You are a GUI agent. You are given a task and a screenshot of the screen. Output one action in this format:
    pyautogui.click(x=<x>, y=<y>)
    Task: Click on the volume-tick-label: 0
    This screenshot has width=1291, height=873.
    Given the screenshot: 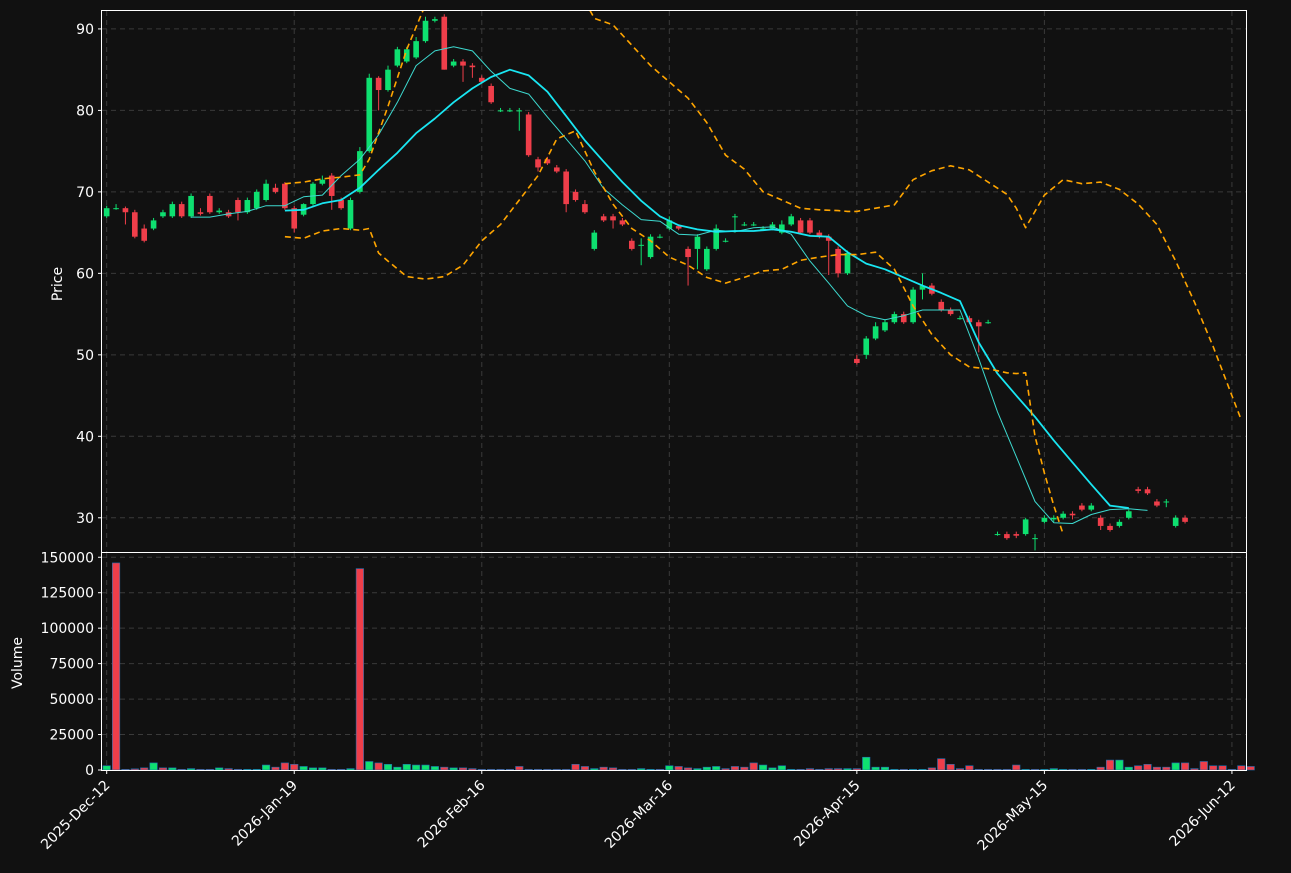 What is the action you would take?
    pyautogui.click(x=89, y=771)
    